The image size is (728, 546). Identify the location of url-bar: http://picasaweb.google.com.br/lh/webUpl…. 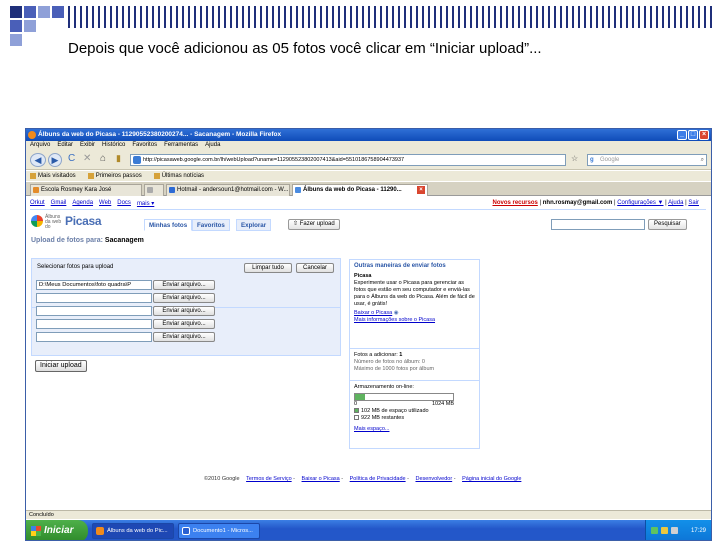
(348, 160).